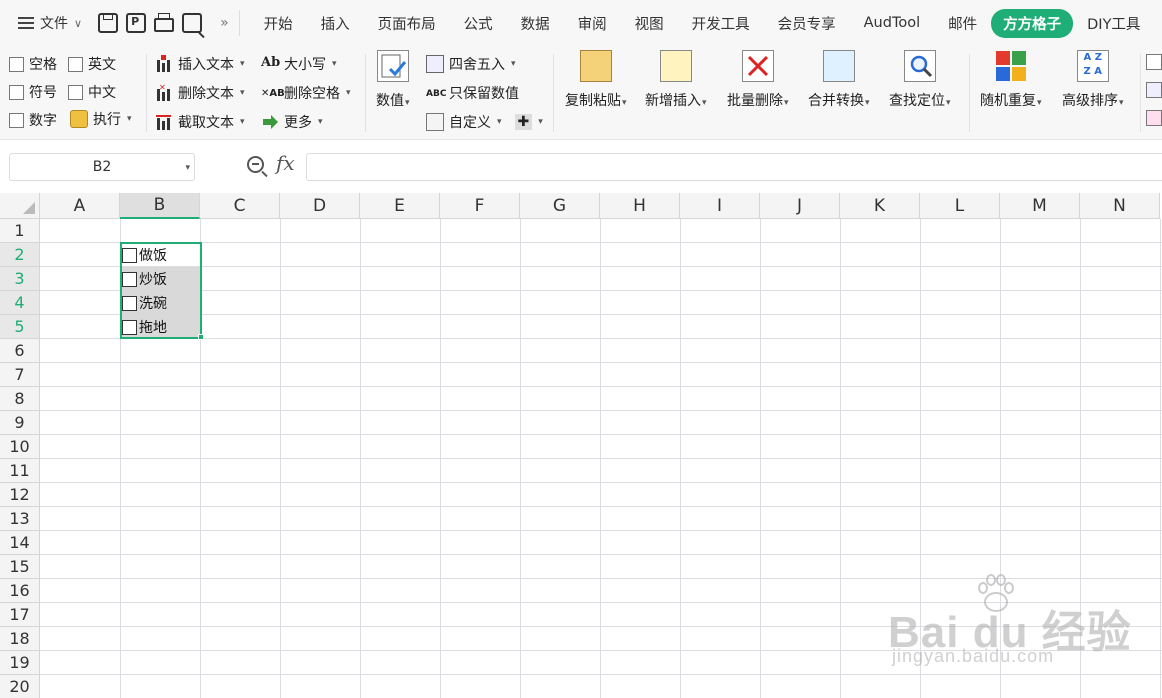 This screenshot has height=698, width=1162. Describe the element at coordinates (20, 351) in the screenshot. I see `row-header-6: 6` at that location.